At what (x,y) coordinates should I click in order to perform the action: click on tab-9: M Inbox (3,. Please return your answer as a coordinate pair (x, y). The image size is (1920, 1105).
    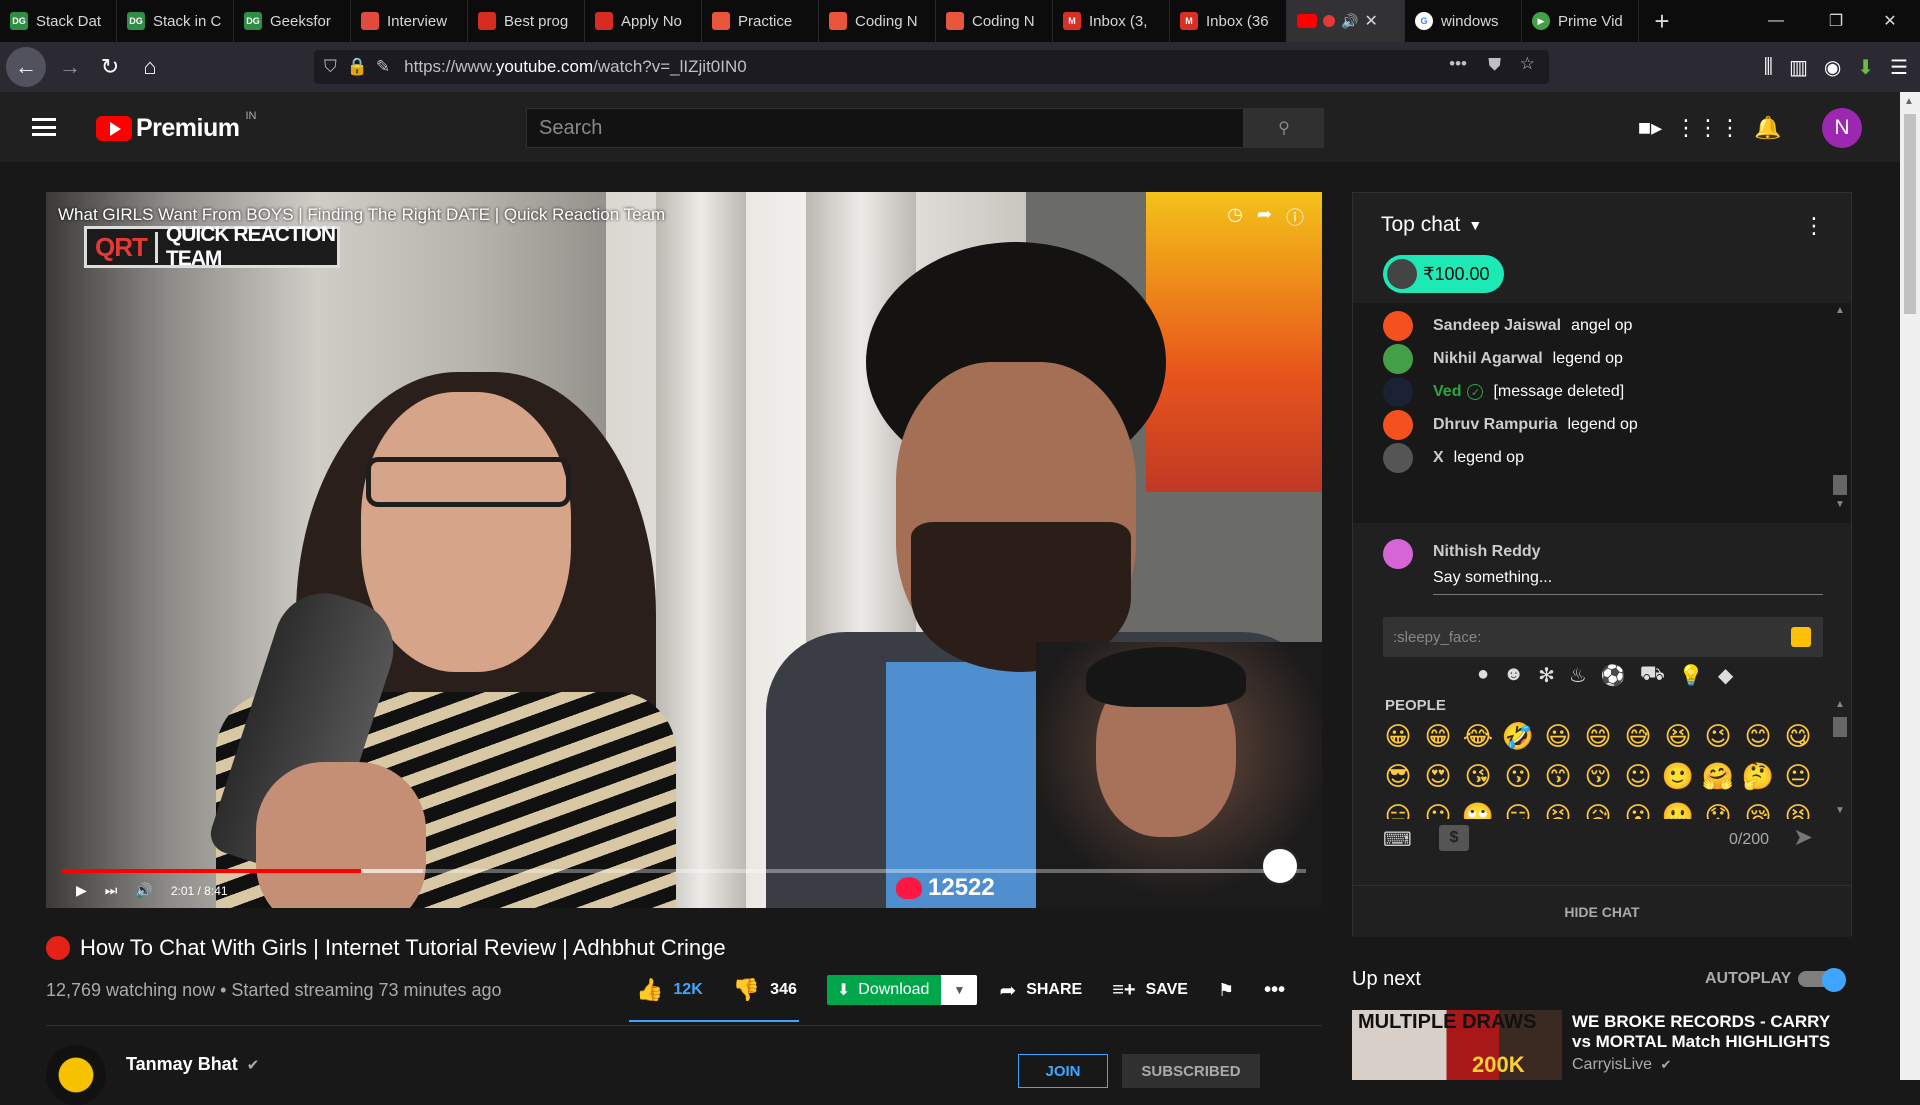
    Looking at the image, I should click on (1111, 21).